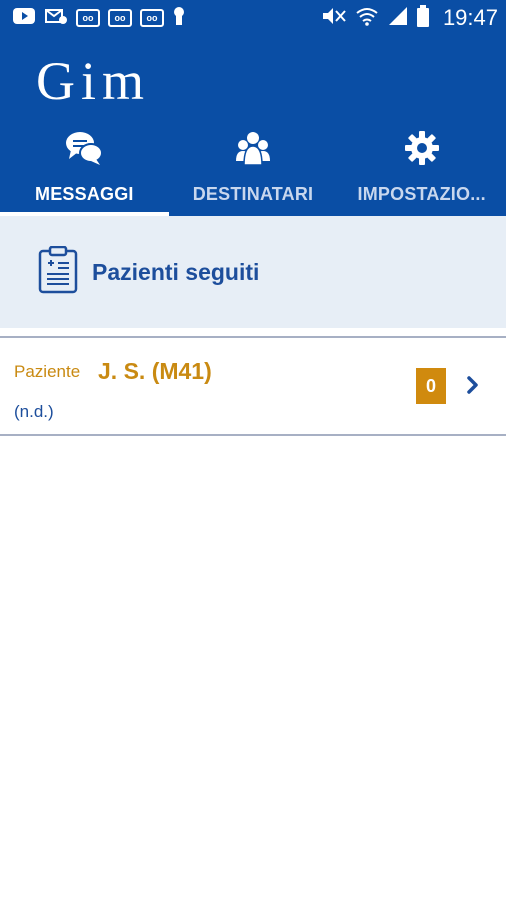 The height and width of the screenshot is (900, 506). What do you see at coordinates (179, 18) in the screenshot?
I see `keyhole-icon` at bounding box center [179, 18].